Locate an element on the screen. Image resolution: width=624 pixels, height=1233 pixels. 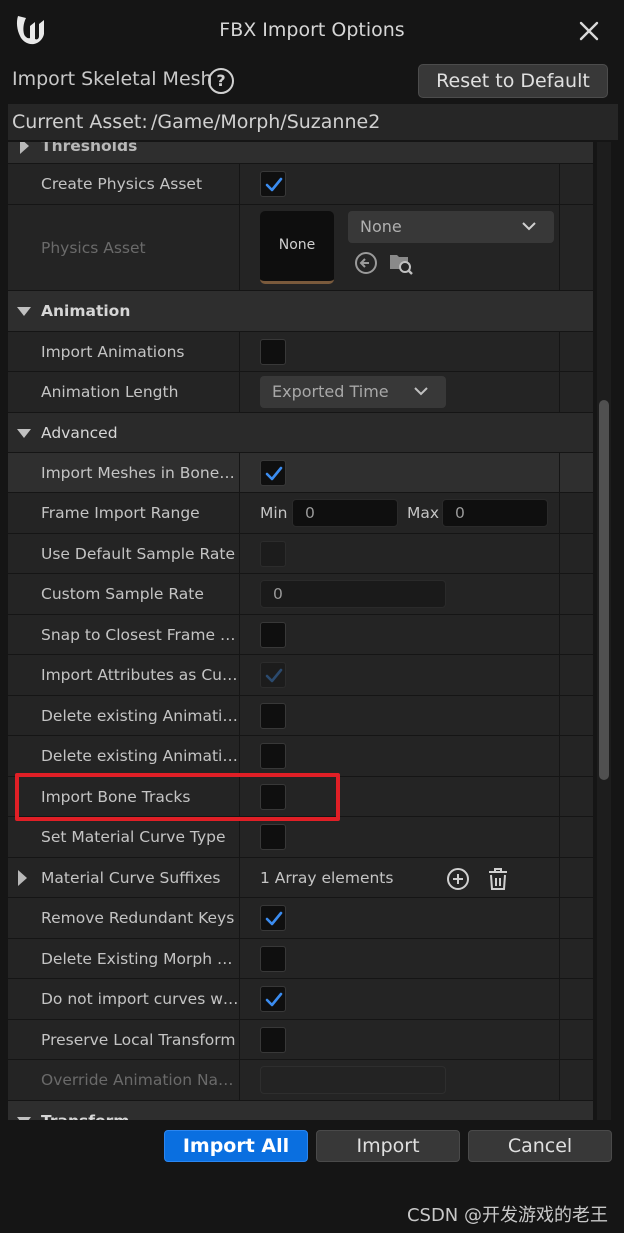
property-row-set-material-curve-type: Set Material Curve Type is located at coordinates (300, 837).